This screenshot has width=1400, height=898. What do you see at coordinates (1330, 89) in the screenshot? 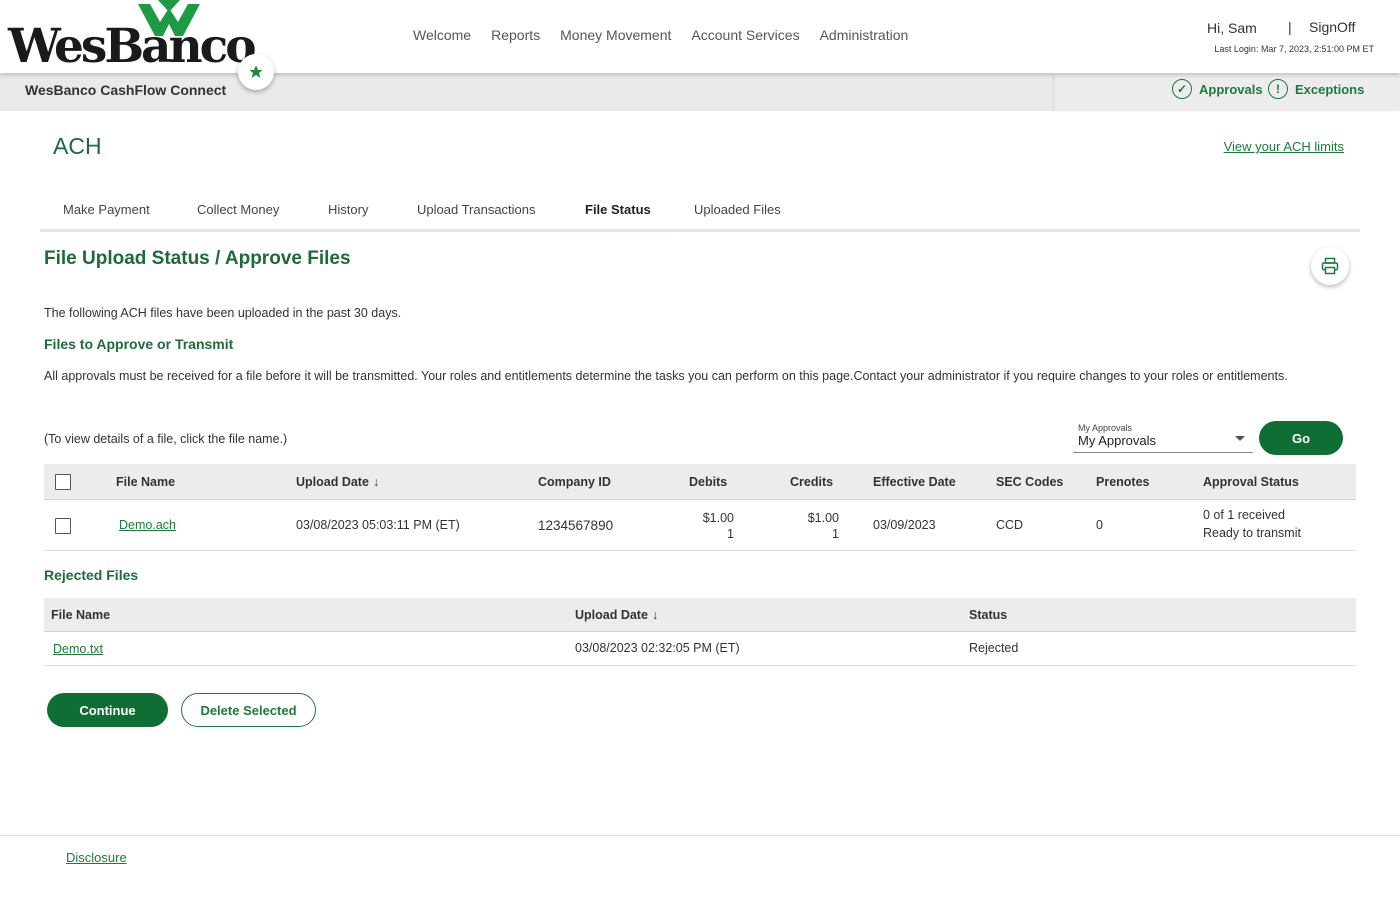
I see `exceptions-label: Exceptions` at bounding box center [1330, 89].